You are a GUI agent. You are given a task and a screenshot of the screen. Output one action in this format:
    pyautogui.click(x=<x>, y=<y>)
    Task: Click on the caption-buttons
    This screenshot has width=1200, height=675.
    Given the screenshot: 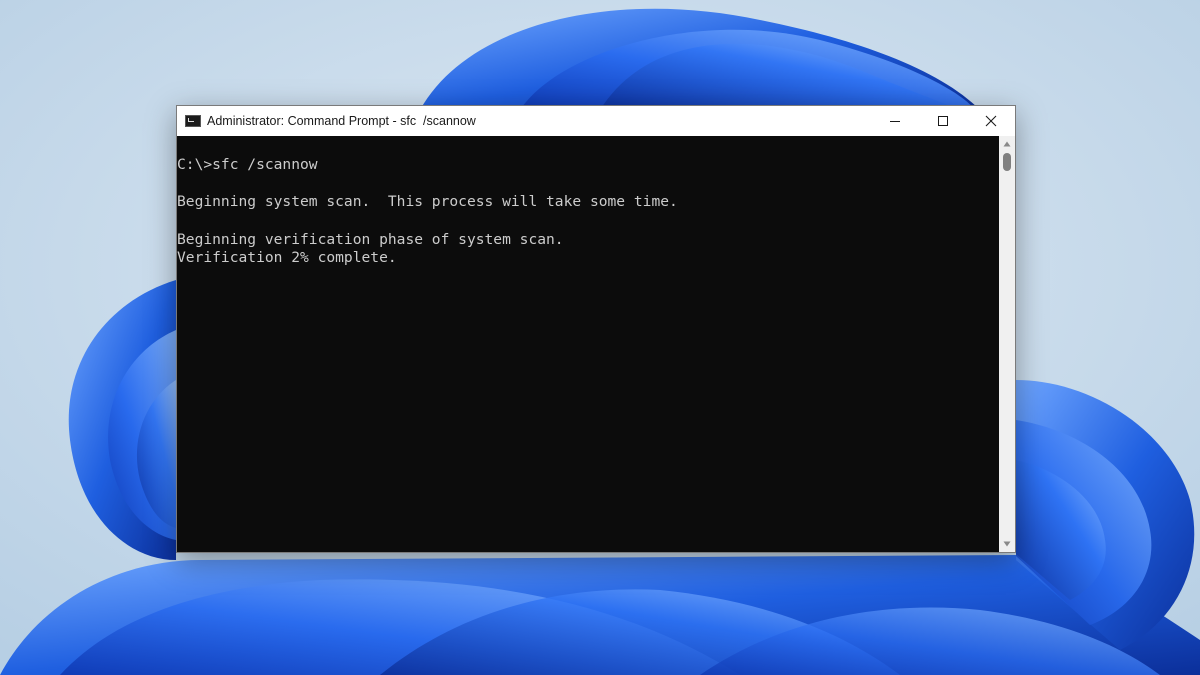 What is the action you would take?
    pyautogui.click(x=943, y=121)
    